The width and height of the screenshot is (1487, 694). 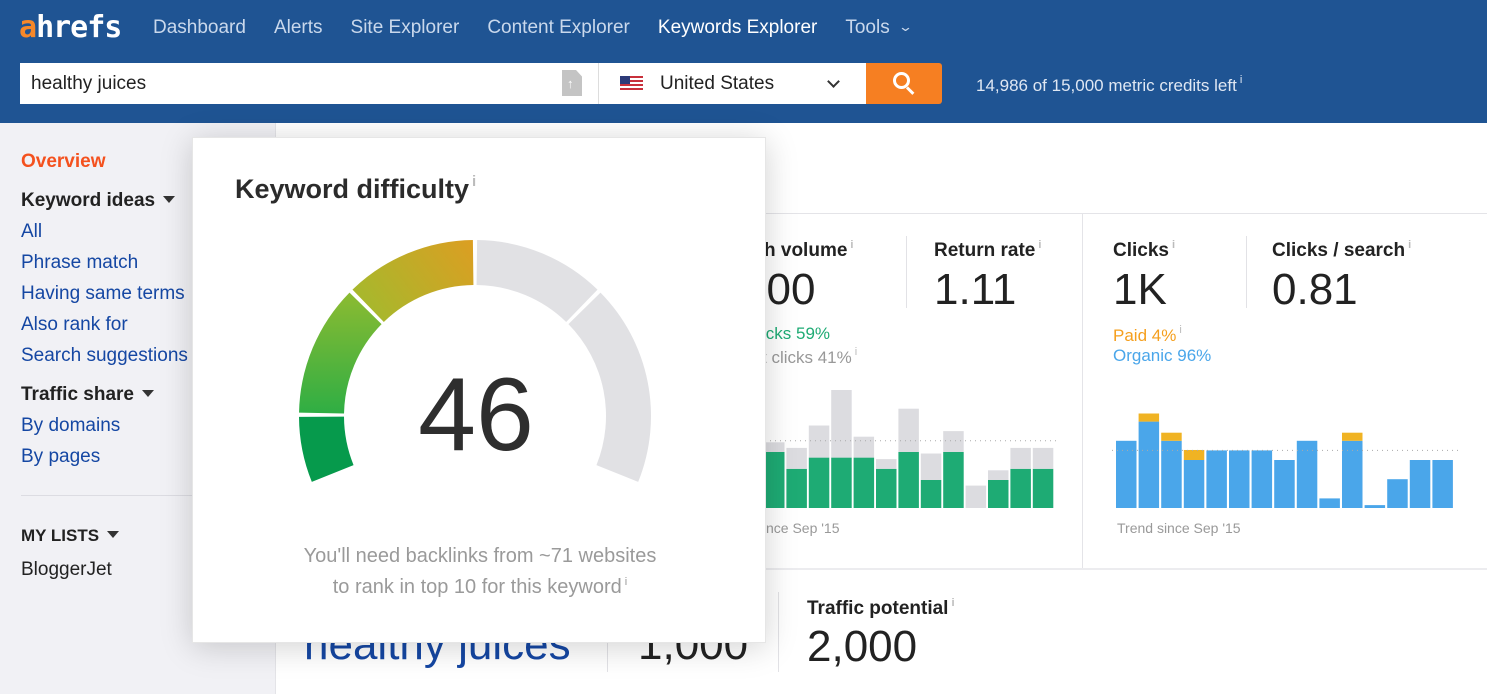 I want to click on search-volume-trend-chart, so click(x=910, y=449).